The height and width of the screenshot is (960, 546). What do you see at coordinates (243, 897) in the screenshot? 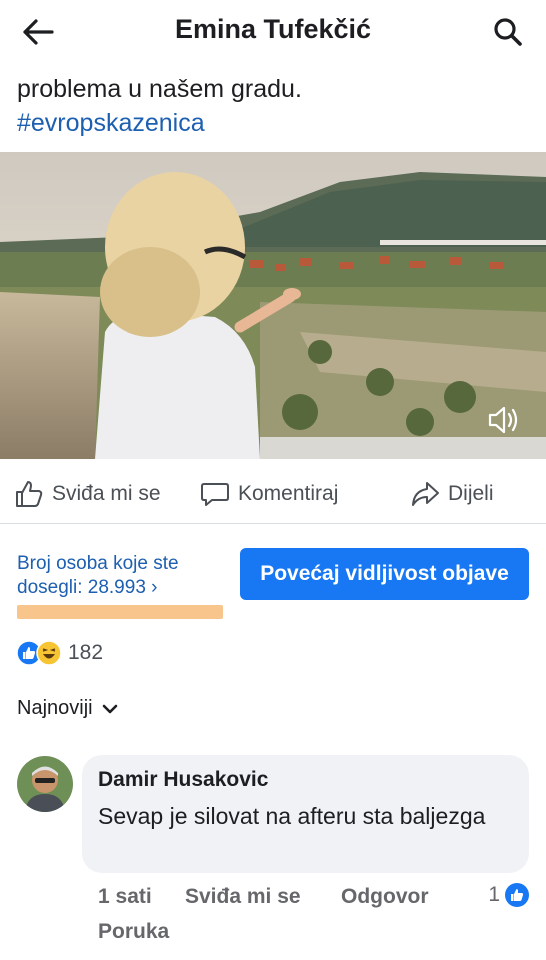
I see `comment-like-button: Sviđa mi se` at bounding box center [243, 897].